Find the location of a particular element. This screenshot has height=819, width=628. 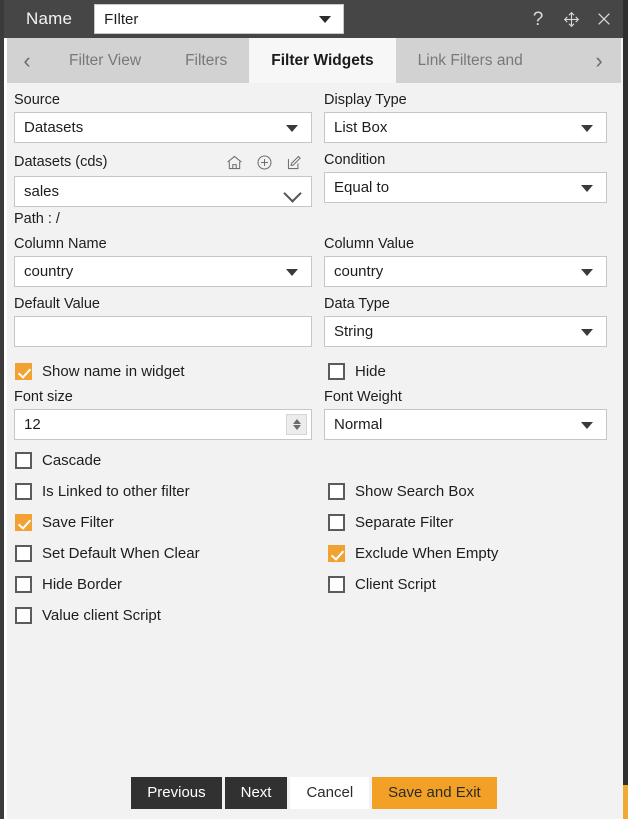

tabs-scroll-left-icon: ‹ is located at coordinates (27, 60).